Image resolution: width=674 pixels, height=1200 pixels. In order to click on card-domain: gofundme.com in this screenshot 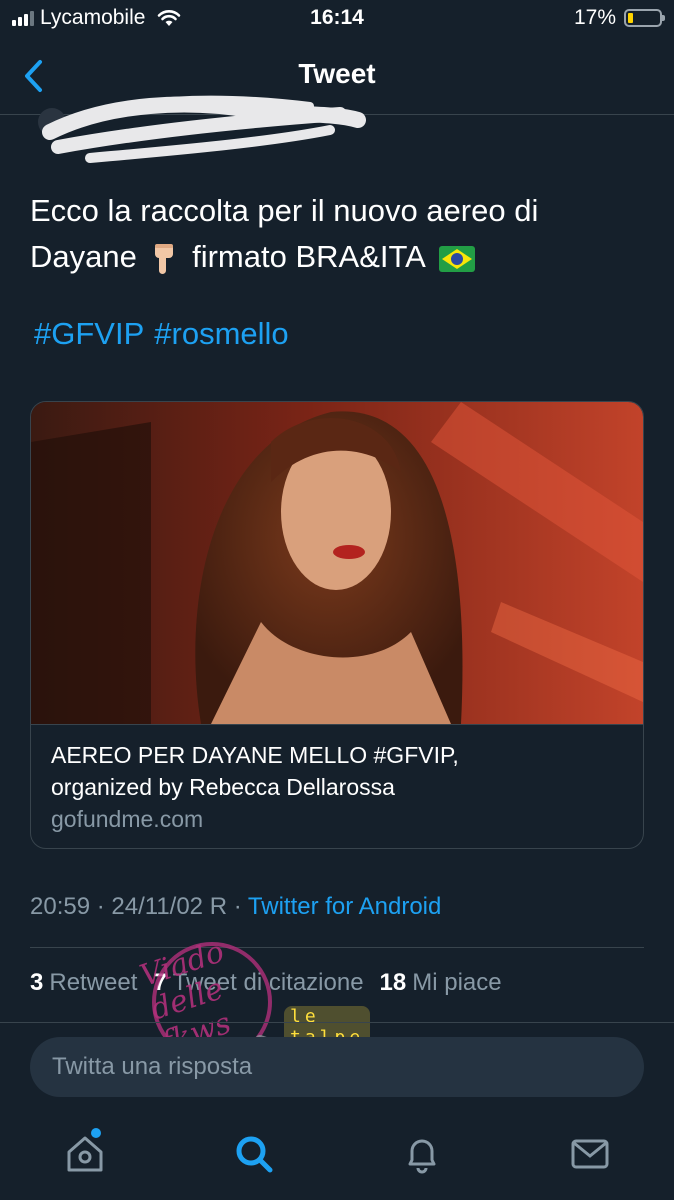, I will do `click(127, 819)`.